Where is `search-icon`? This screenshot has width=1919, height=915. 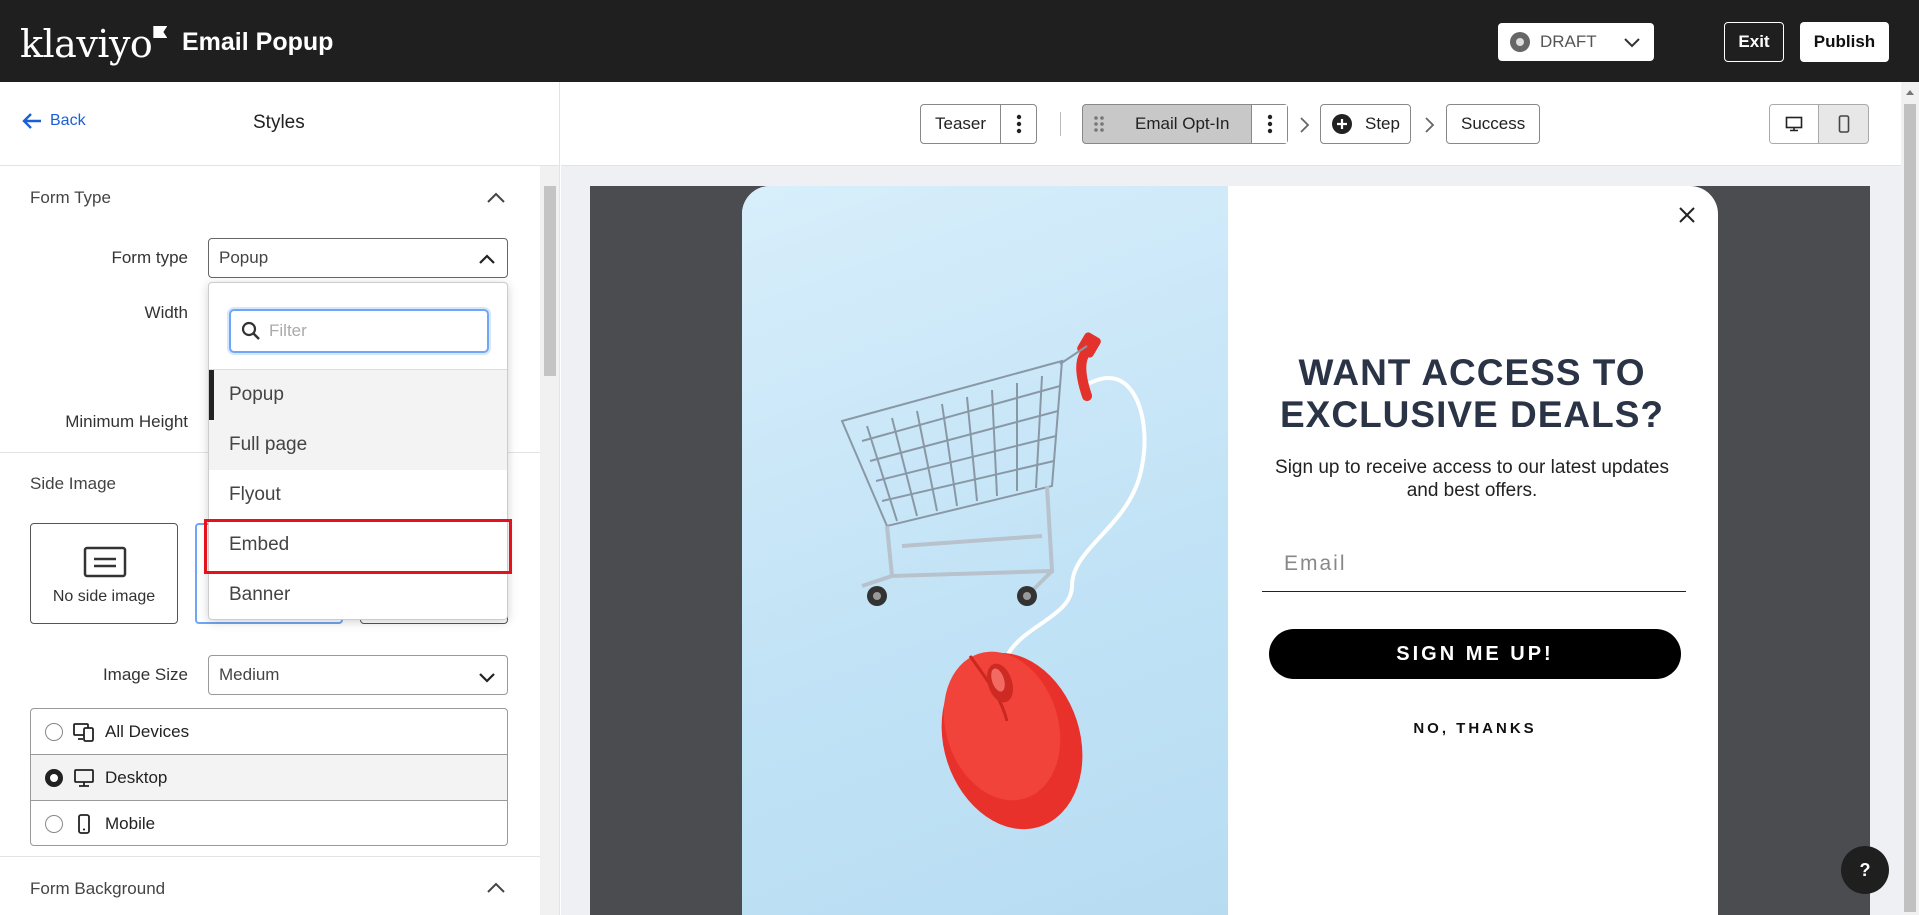
search-icon is located at coordinates (250, 330).